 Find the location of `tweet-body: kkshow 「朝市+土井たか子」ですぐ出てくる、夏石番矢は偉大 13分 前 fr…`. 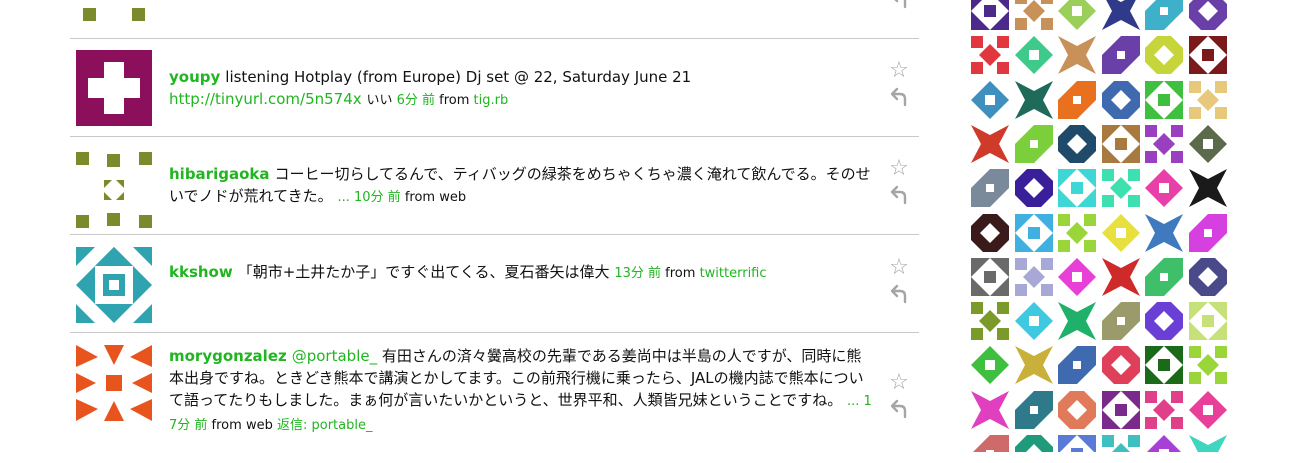

tweet-body: kkshow 「朝市+土井たか子」ですぐ出てくる、夏石番矢は偉大 13分 前 fr… is located at coordinates (522, 273).